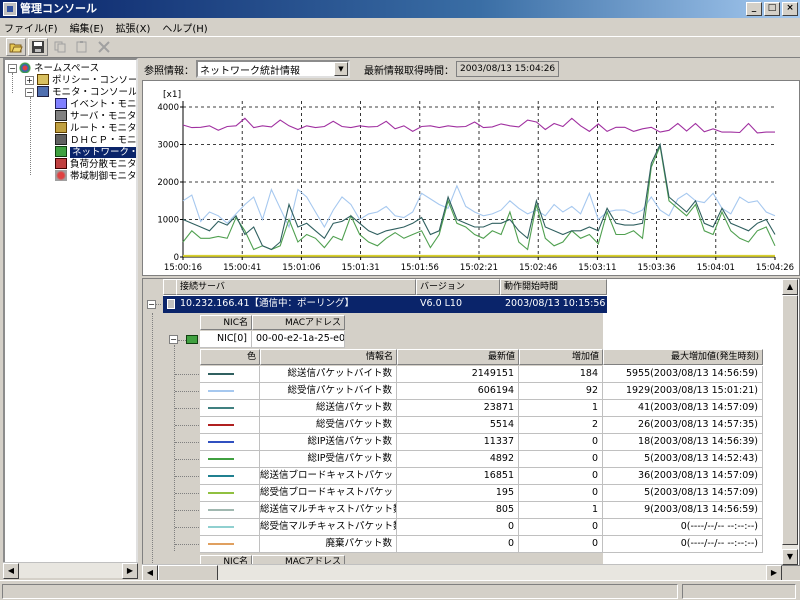  Describe the element at coordinates (29, 92) in the screenshot. I see `tree-expander-monitor: −` at that location.